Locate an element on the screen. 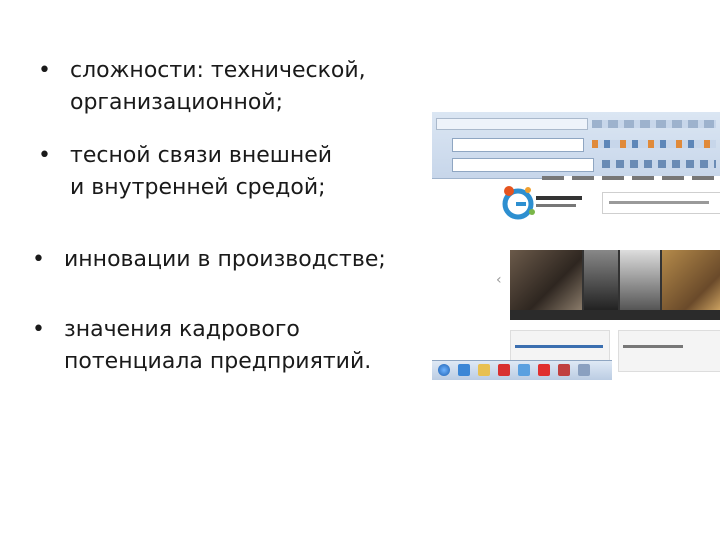  start-orb-icon is located at coordinates (444, 370).